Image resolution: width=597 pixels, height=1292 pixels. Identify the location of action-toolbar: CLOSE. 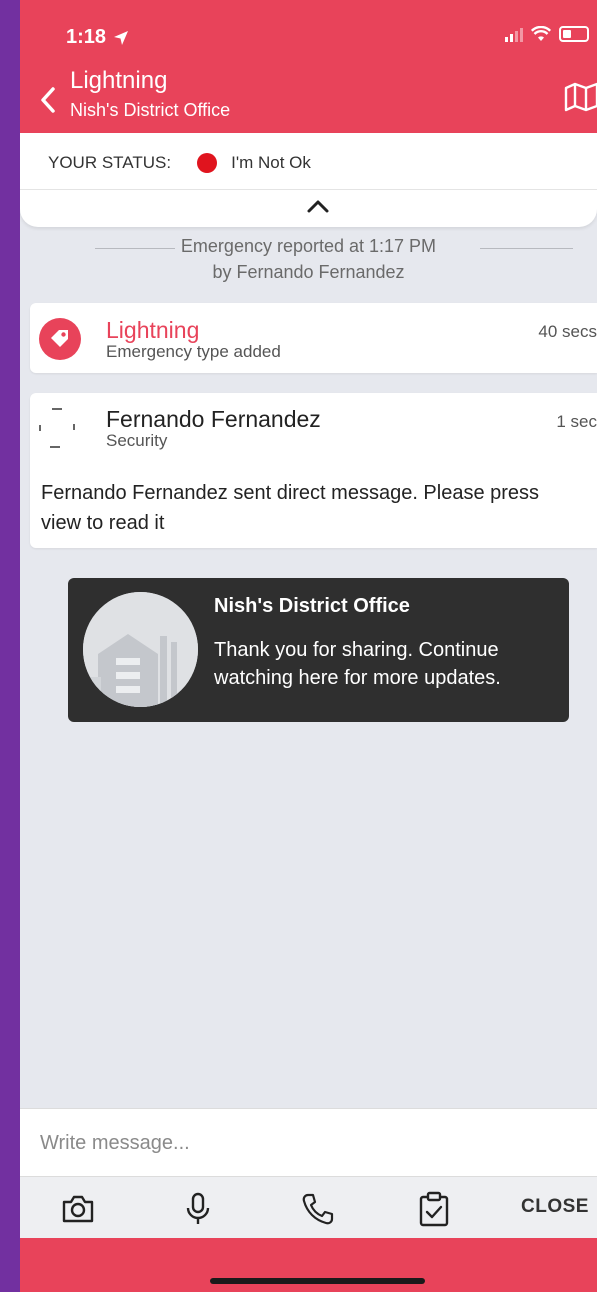
(308, 1207).